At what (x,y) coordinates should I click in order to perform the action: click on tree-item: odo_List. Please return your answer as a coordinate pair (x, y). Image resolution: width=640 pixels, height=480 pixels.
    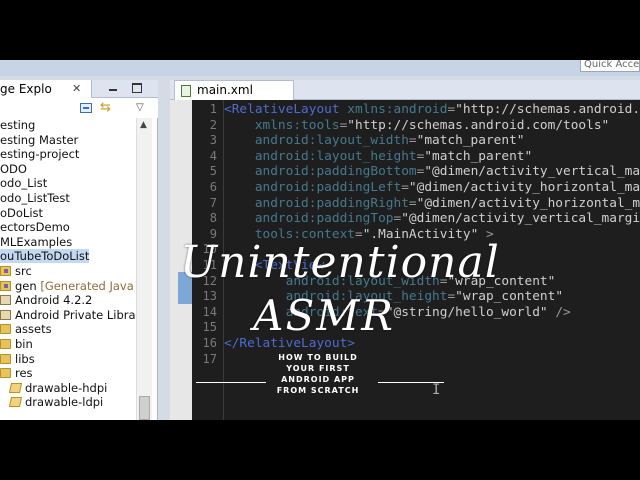
    Looking at the image, I should click on (23, 183).